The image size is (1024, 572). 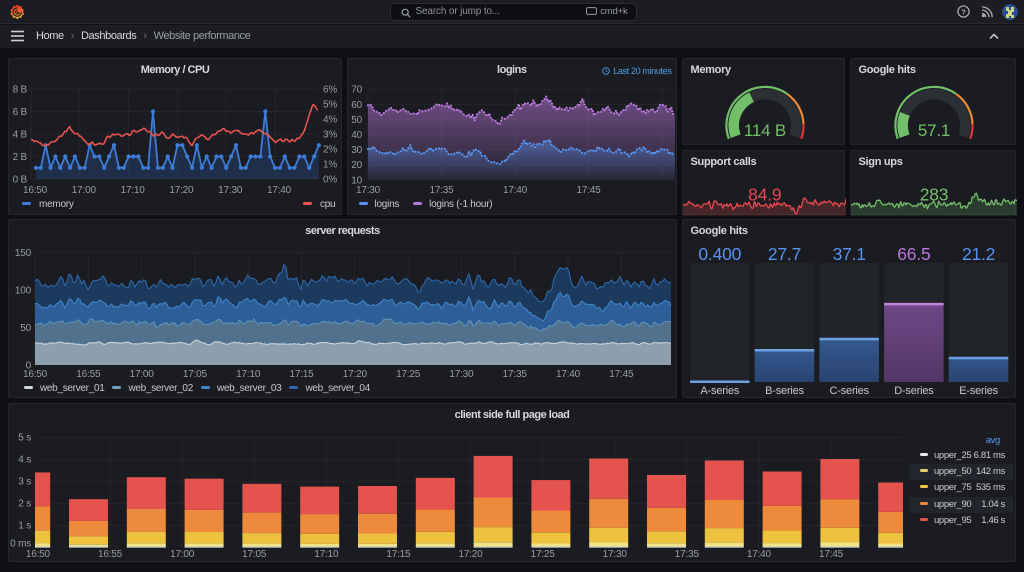 I want to click on svg-text: 21.2, so click(x=977, y=254).